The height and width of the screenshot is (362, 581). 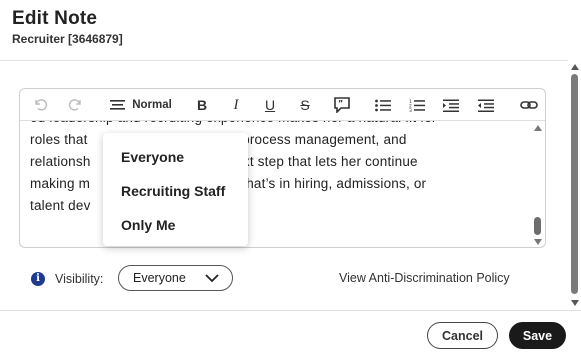 What do you see at coordinates (529, 105) in the screenshot?
I see `link-icon` at bounding box center [529, 105].